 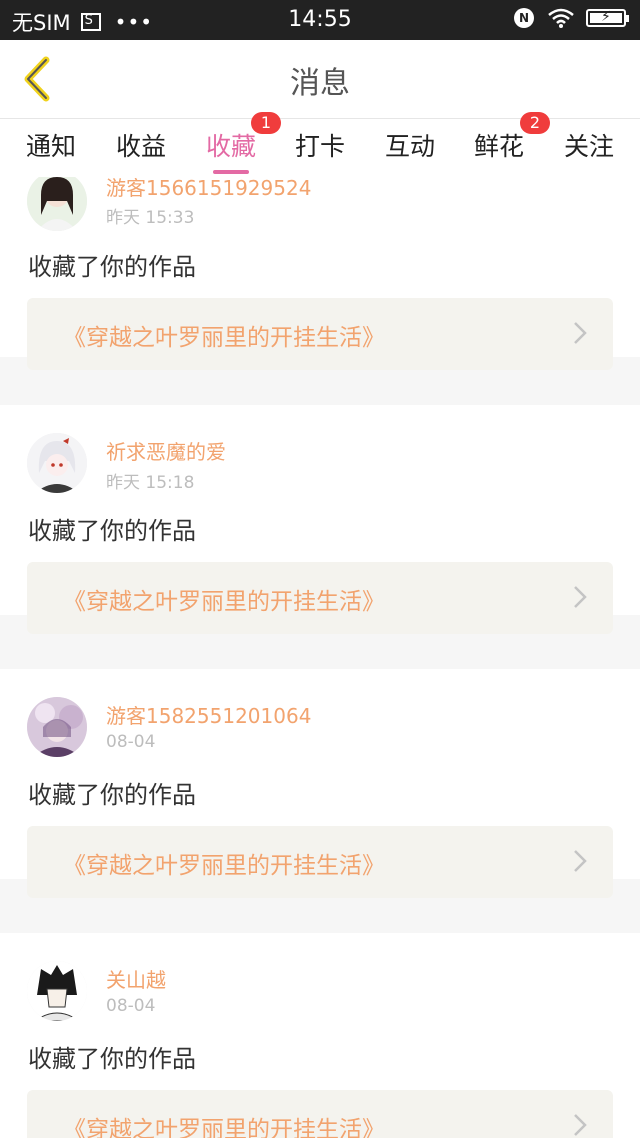 I want to click on user-name: 关山越, so click(x=136, y=978).